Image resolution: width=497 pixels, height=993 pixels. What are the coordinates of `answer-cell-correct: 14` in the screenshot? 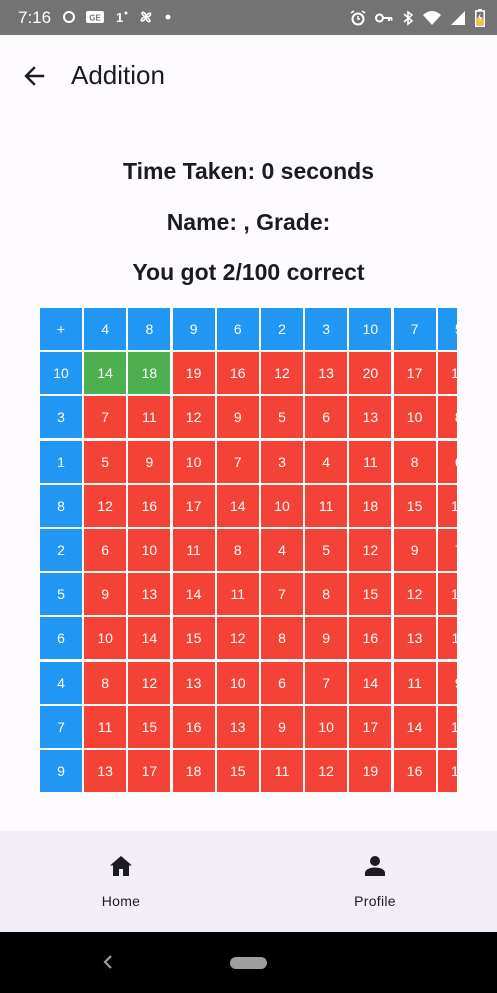 It's located at (105, 373).